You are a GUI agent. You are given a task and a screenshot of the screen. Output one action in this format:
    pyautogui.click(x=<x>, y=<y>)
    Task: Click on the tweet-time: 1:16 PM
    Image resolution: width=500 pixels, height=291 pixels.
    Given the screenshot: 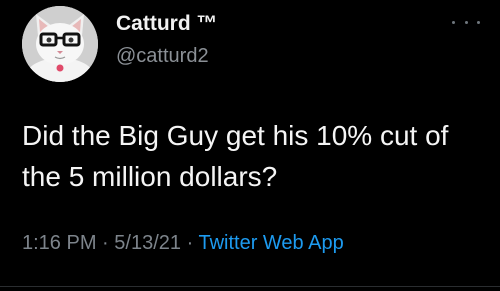 What is the action you would take?
    pyautogui.click(x=59, y=243)
    